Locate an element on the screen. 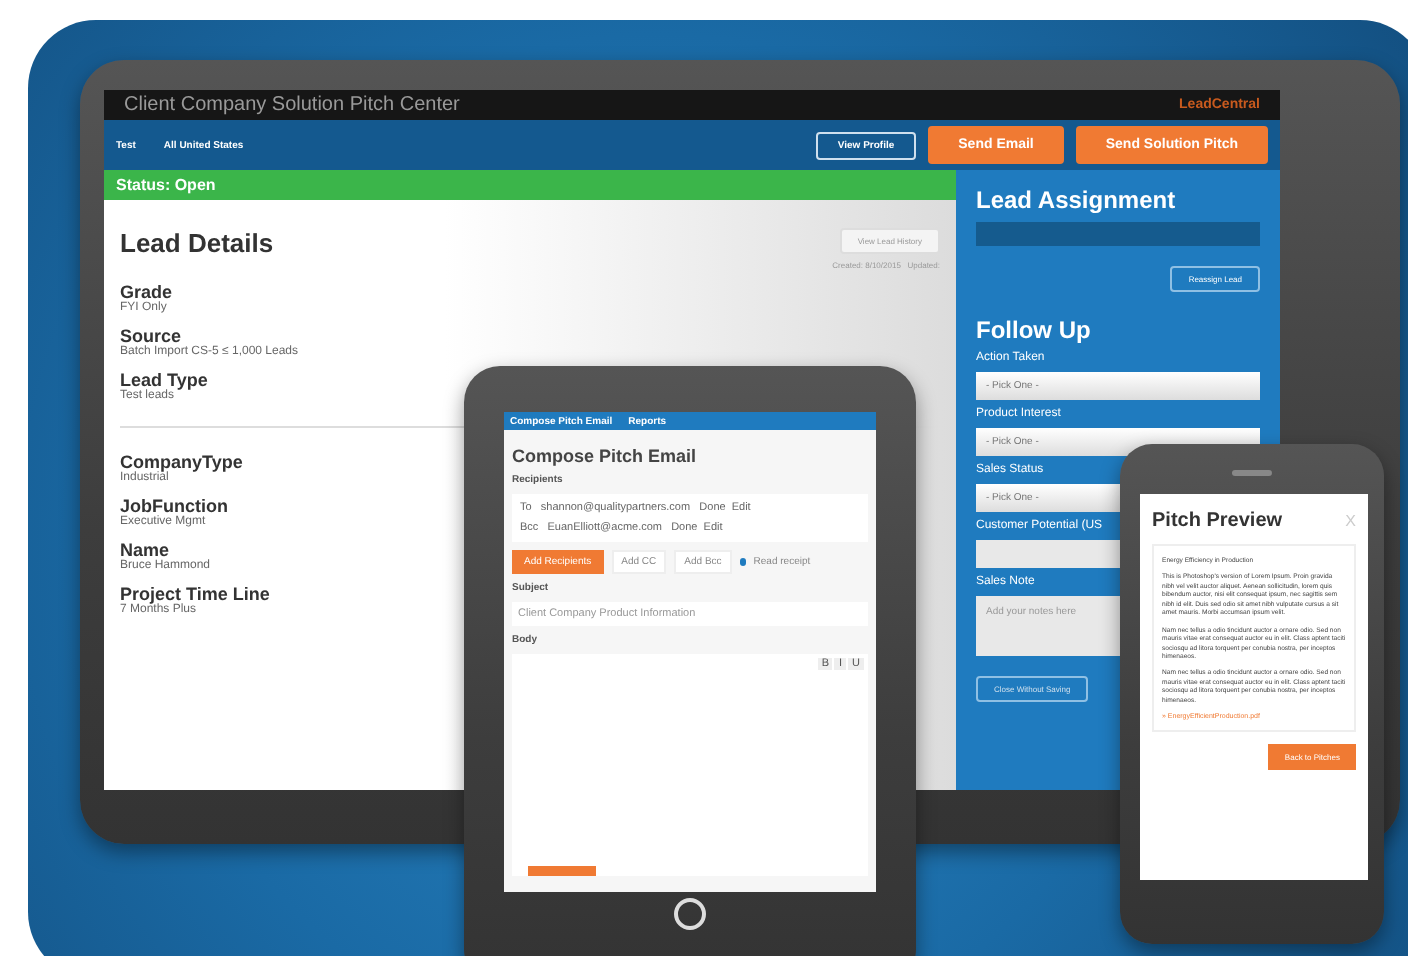  speaker-icon is located at coordinates (1252, 473).